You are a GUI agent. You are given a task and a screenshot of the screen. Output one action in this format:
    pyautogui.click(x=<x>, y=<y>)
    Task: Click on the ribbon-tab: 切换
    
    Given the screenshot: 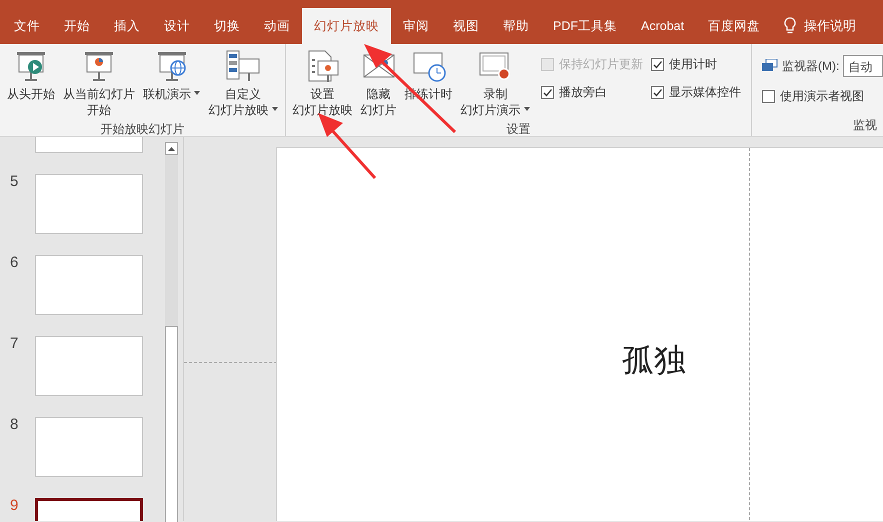 What is the action you would take?
    pyautogui.click(x=227, y=26)
    